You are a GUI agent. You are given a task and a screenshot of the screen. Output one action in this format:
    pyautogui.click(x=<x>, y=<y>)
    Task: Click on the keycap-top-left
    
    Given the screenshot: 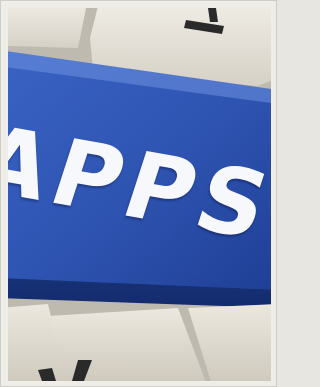 What is the action you would take?
    pyautogui.click(x=47, y=28)
    